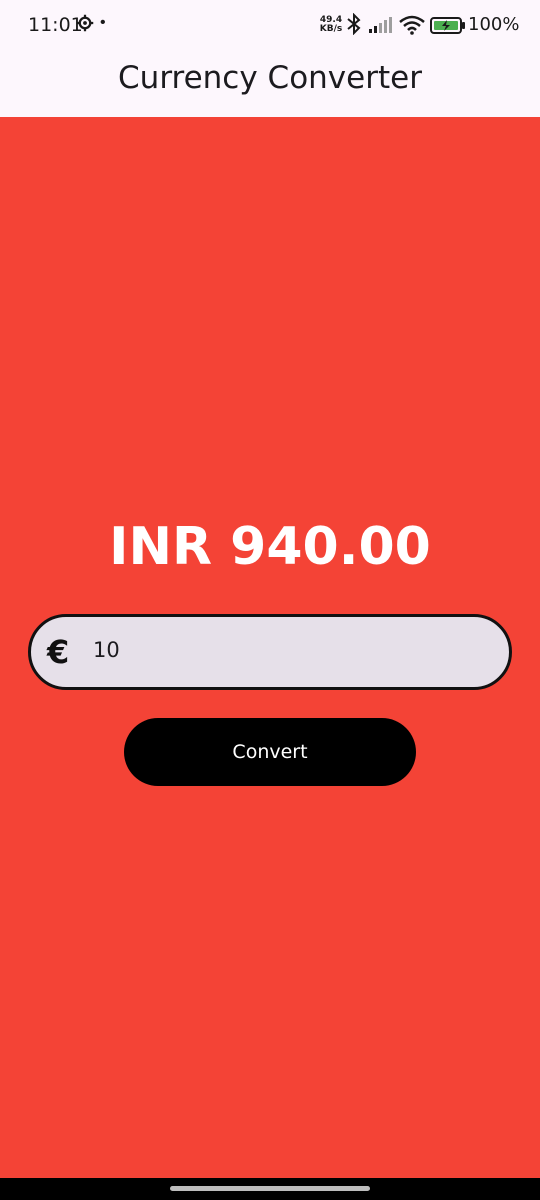  Describe the element at coordinates (447, 25) in the screenshot. I see `battery-charging-icon` at that location.